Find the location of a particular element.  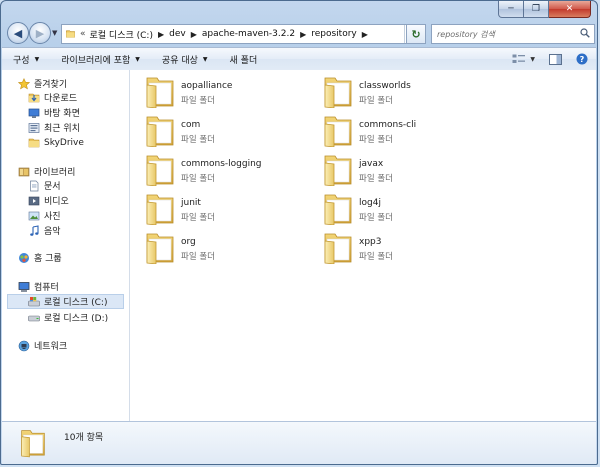

sidebar-item-label: 바탕 화면 is located at coordinates (62, 114).